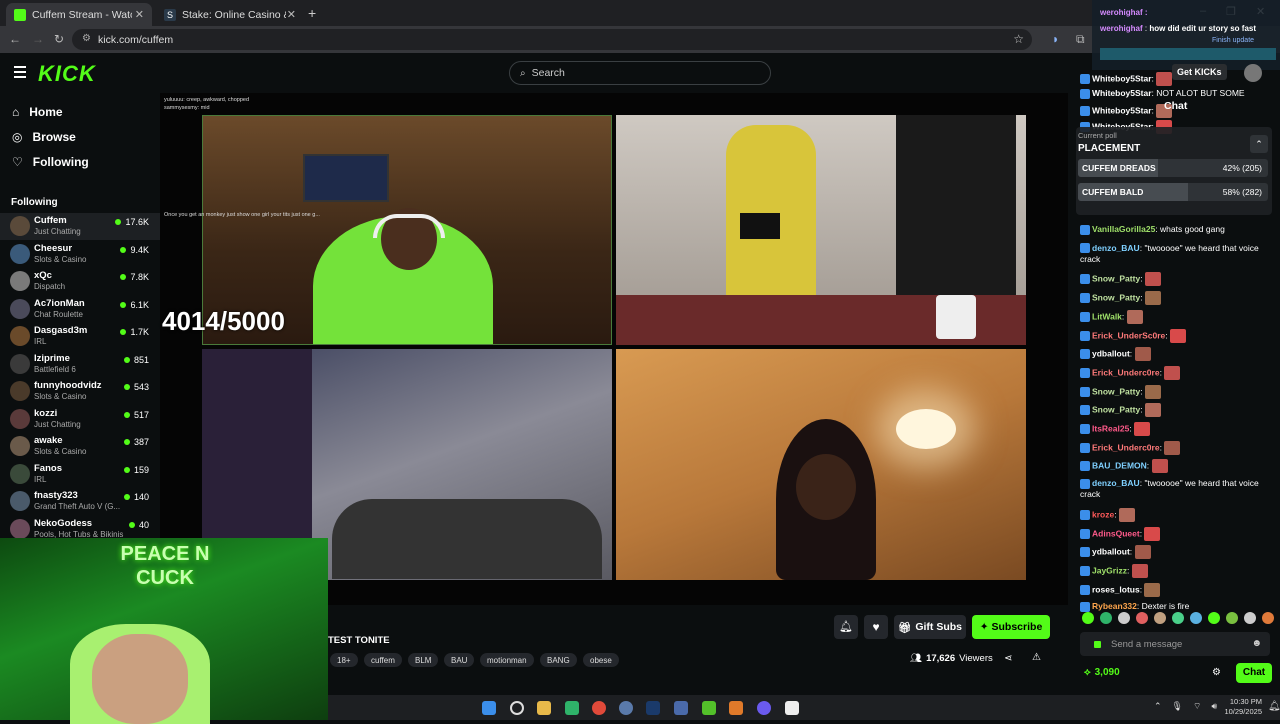  Describe the element at coordinates (1259, 144) in the screenshot. I see `collapse-poll-icon: ⌃` at that location.